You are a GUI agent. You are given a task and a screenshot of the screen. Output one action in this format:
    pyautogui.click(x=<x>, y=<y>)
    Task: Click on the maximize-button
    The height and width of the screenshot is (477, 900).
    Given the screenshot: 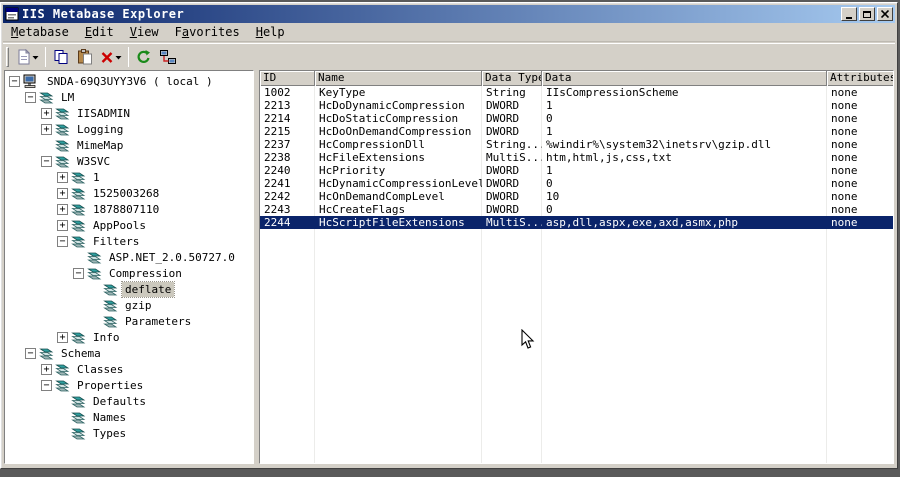 What is the action you would take?
    pyautogui.click(x=867, y=14)
    